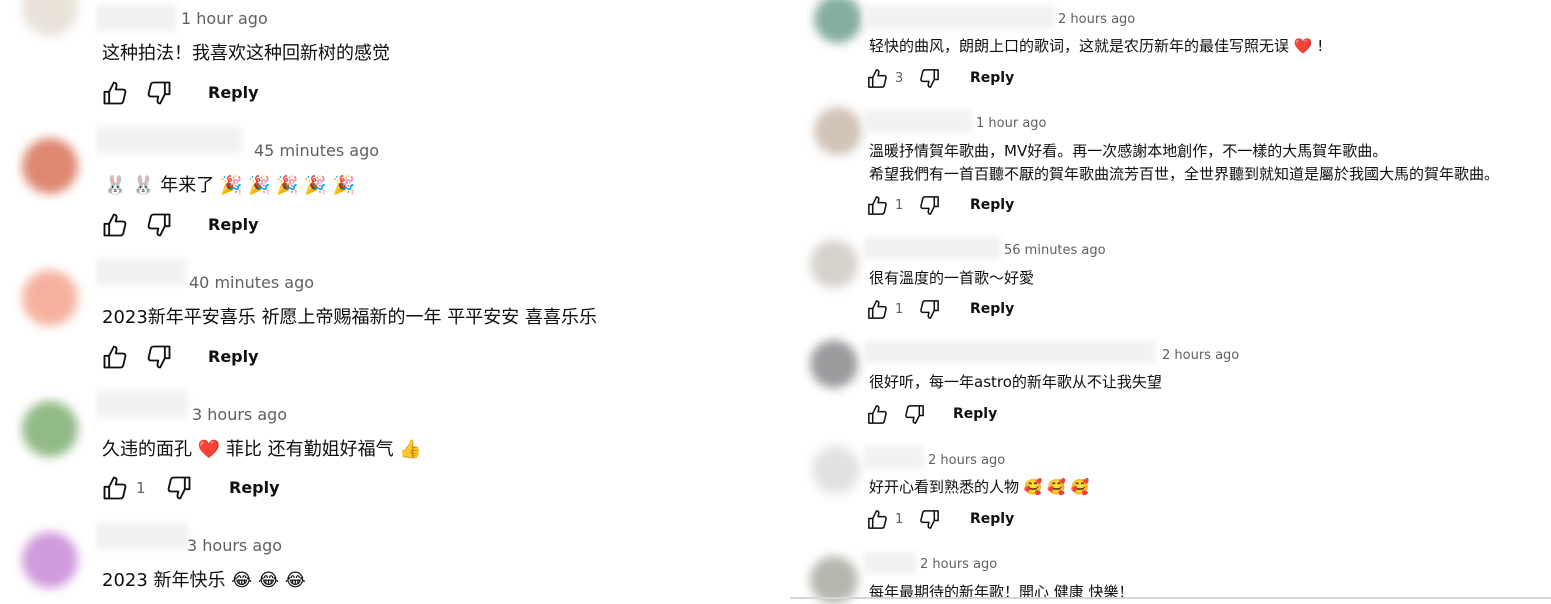  What do you see at coordinates (1015, 382) in the screenshot?
I see `comment-text: 很好听，每一年astro的新年歌从不让我失望` at bounding box center [1015, 382].